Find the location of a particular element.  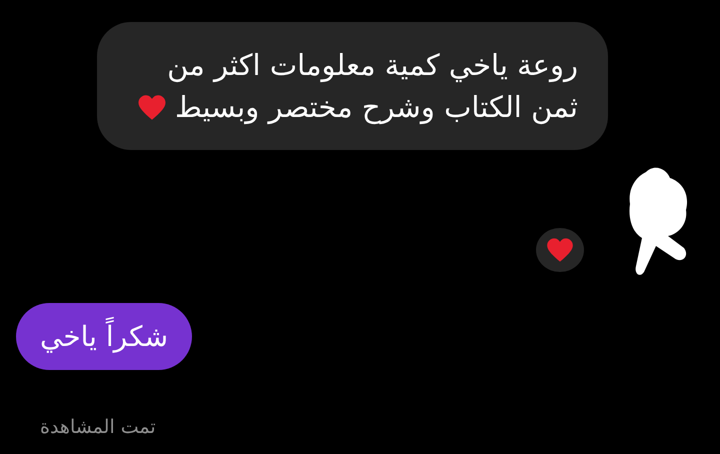

message-text: روعة ياخي كمية معلومات اكثر من ثمن الكتاب وشرح مختصر وبسيط is located at coordinates (372, 86).